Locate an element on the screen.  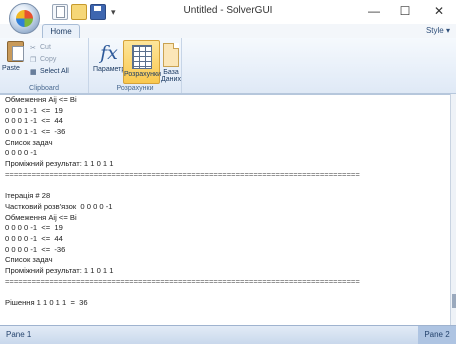
output-line: 0 0 0 1 -1 <= 19 is located at coordinates (34, 110).